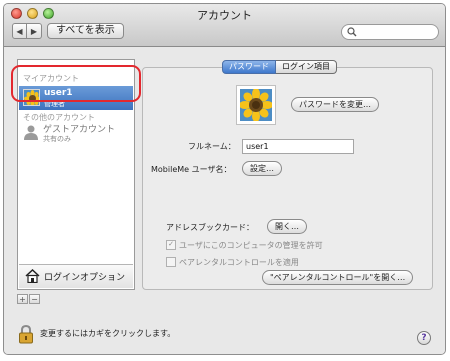 The height and width of the screenshot is (361, 450). Describe the element at coordinates (171, 244) in the screenshot. I see `allow-admin-checkbox: ✓` at that location.